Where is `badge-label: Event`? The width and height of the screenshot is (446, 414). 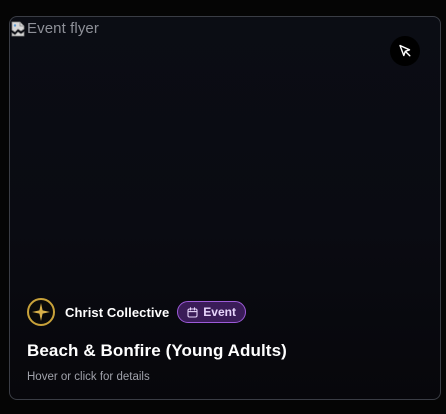
badge-label: Event is located at coordinates (219, 312).